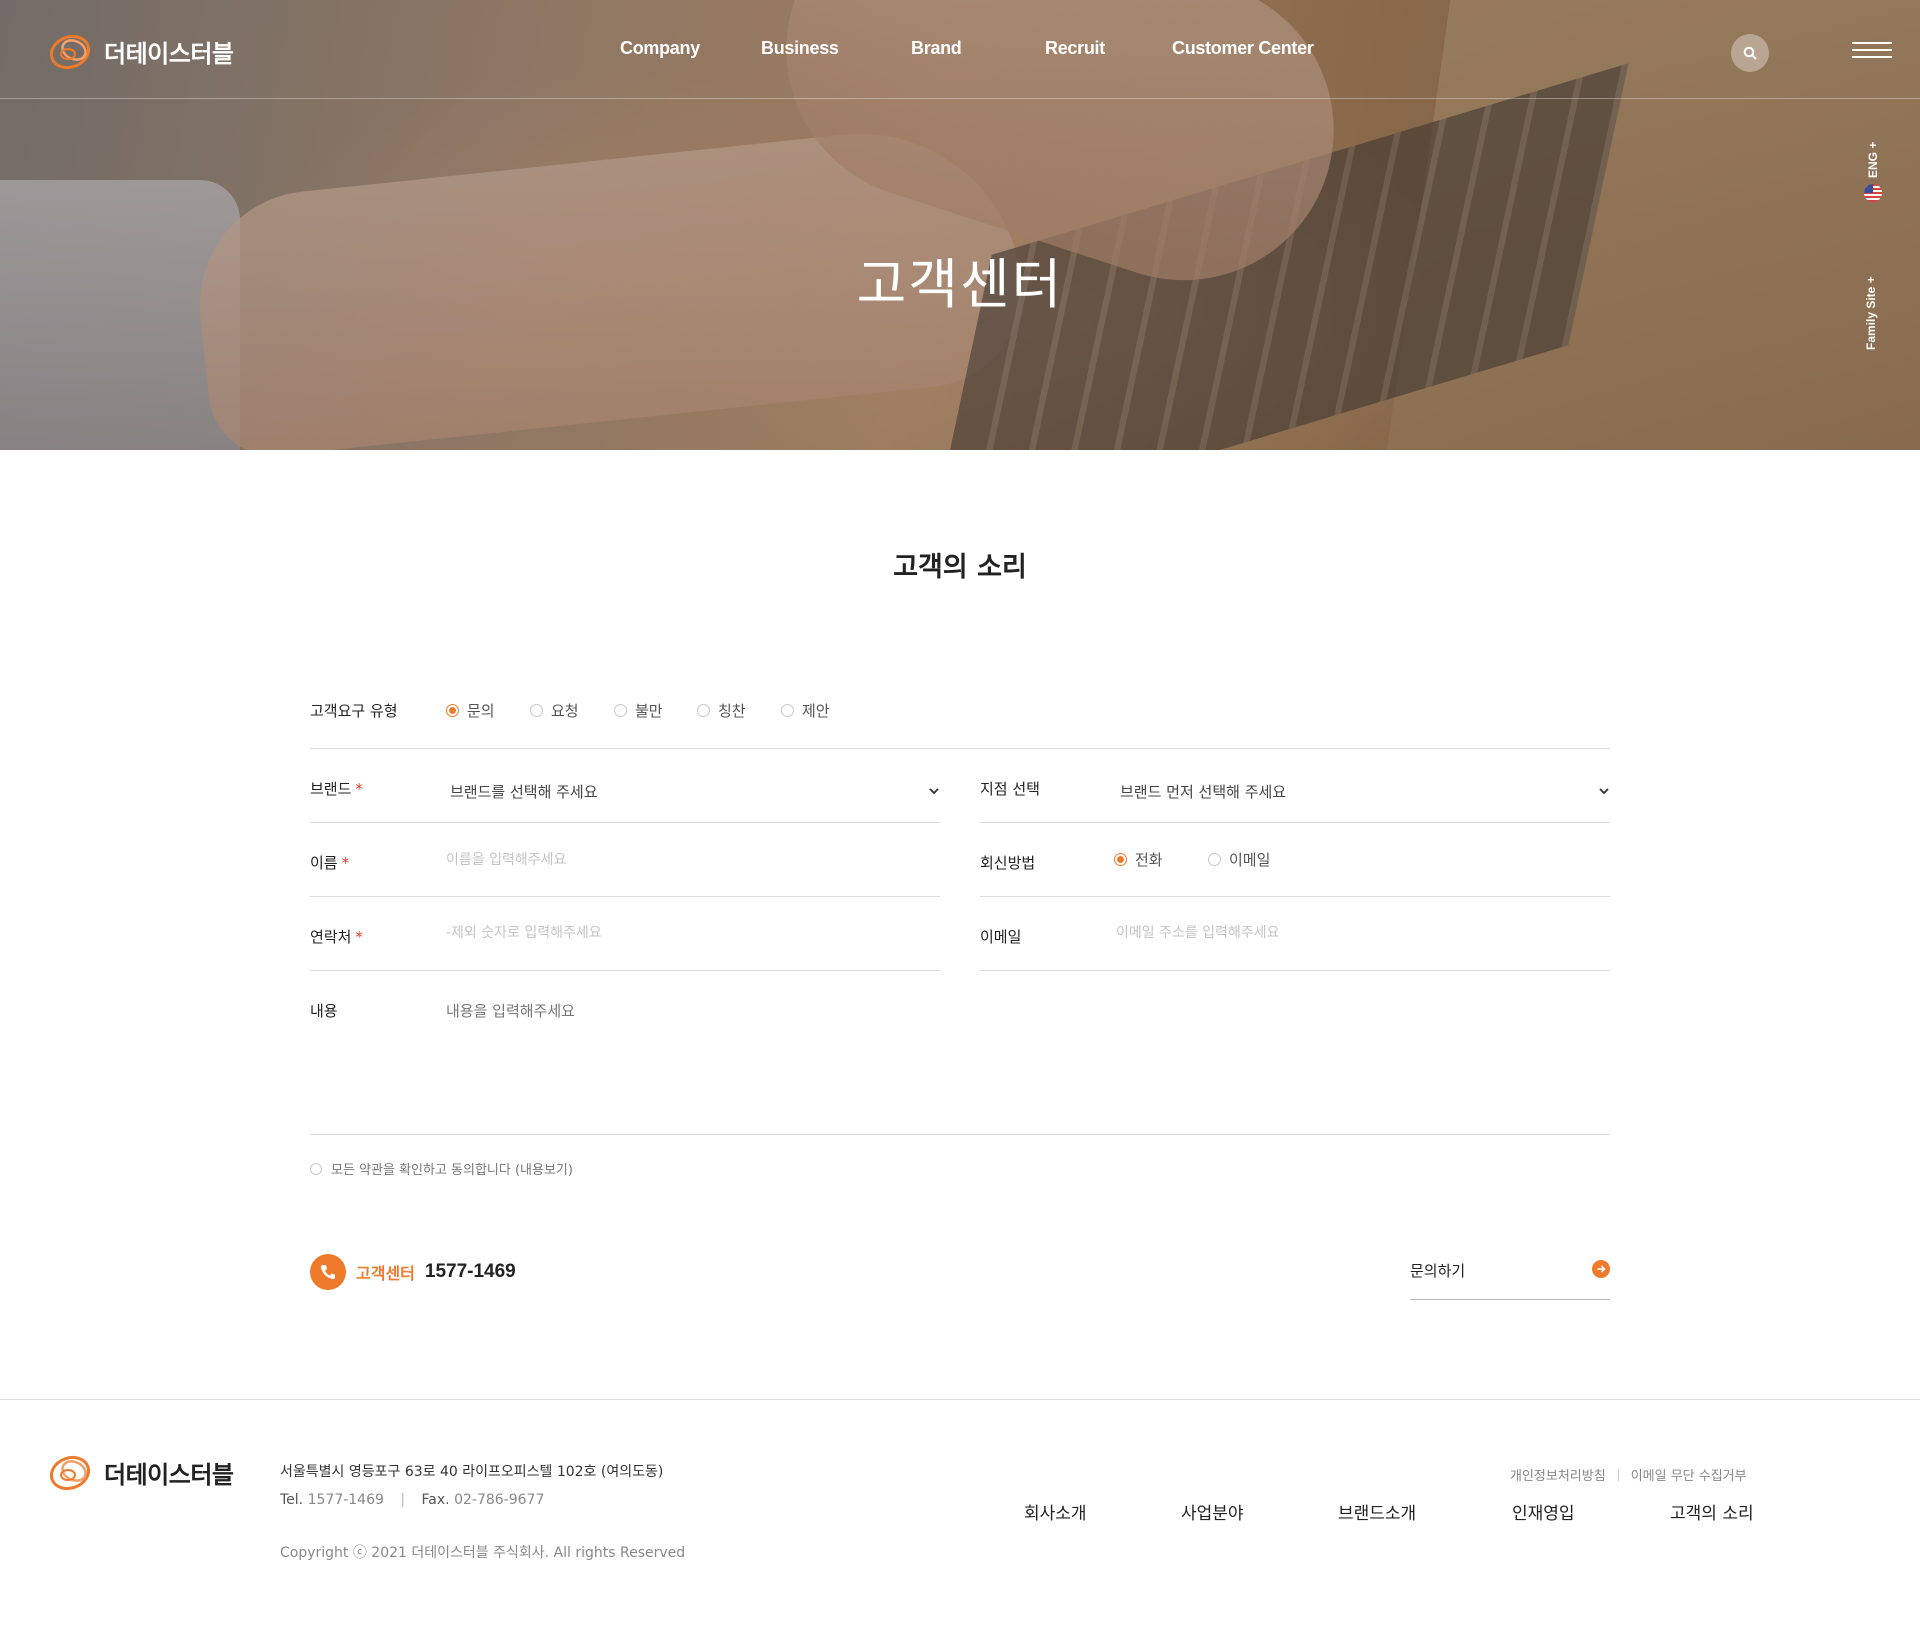  Describe the element at coordinates (1601, 1269) in the screenshot. I see `arrow-right-icon` at that location.